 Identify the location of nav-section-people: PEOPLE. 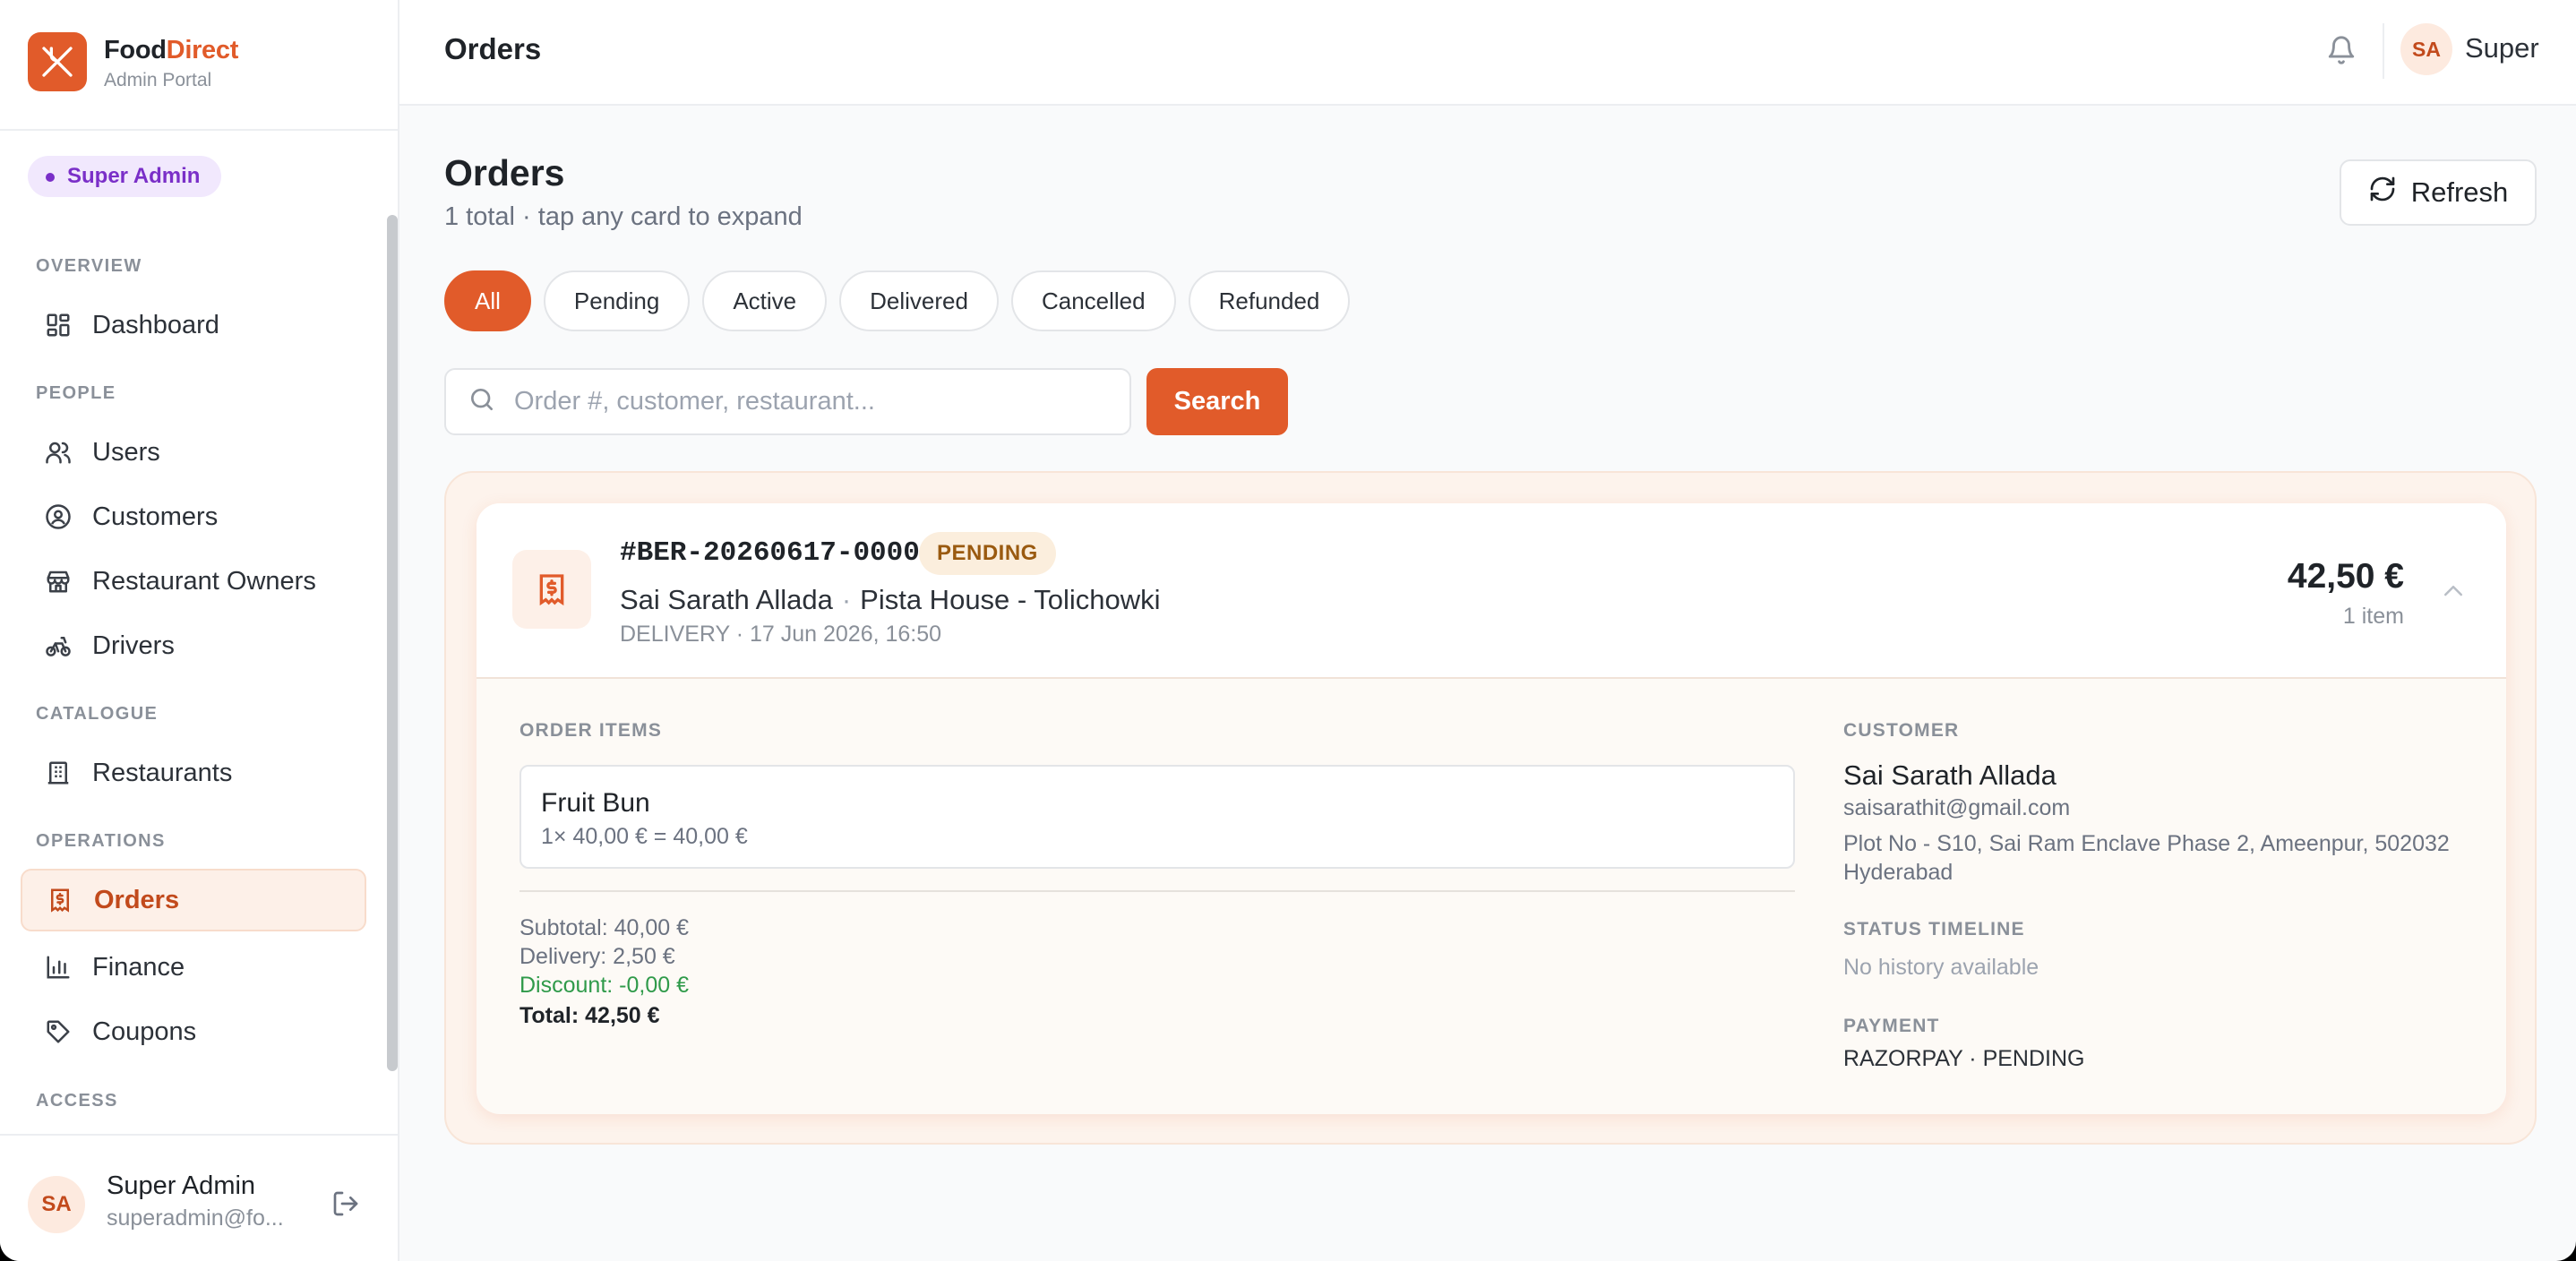
(76, 393).